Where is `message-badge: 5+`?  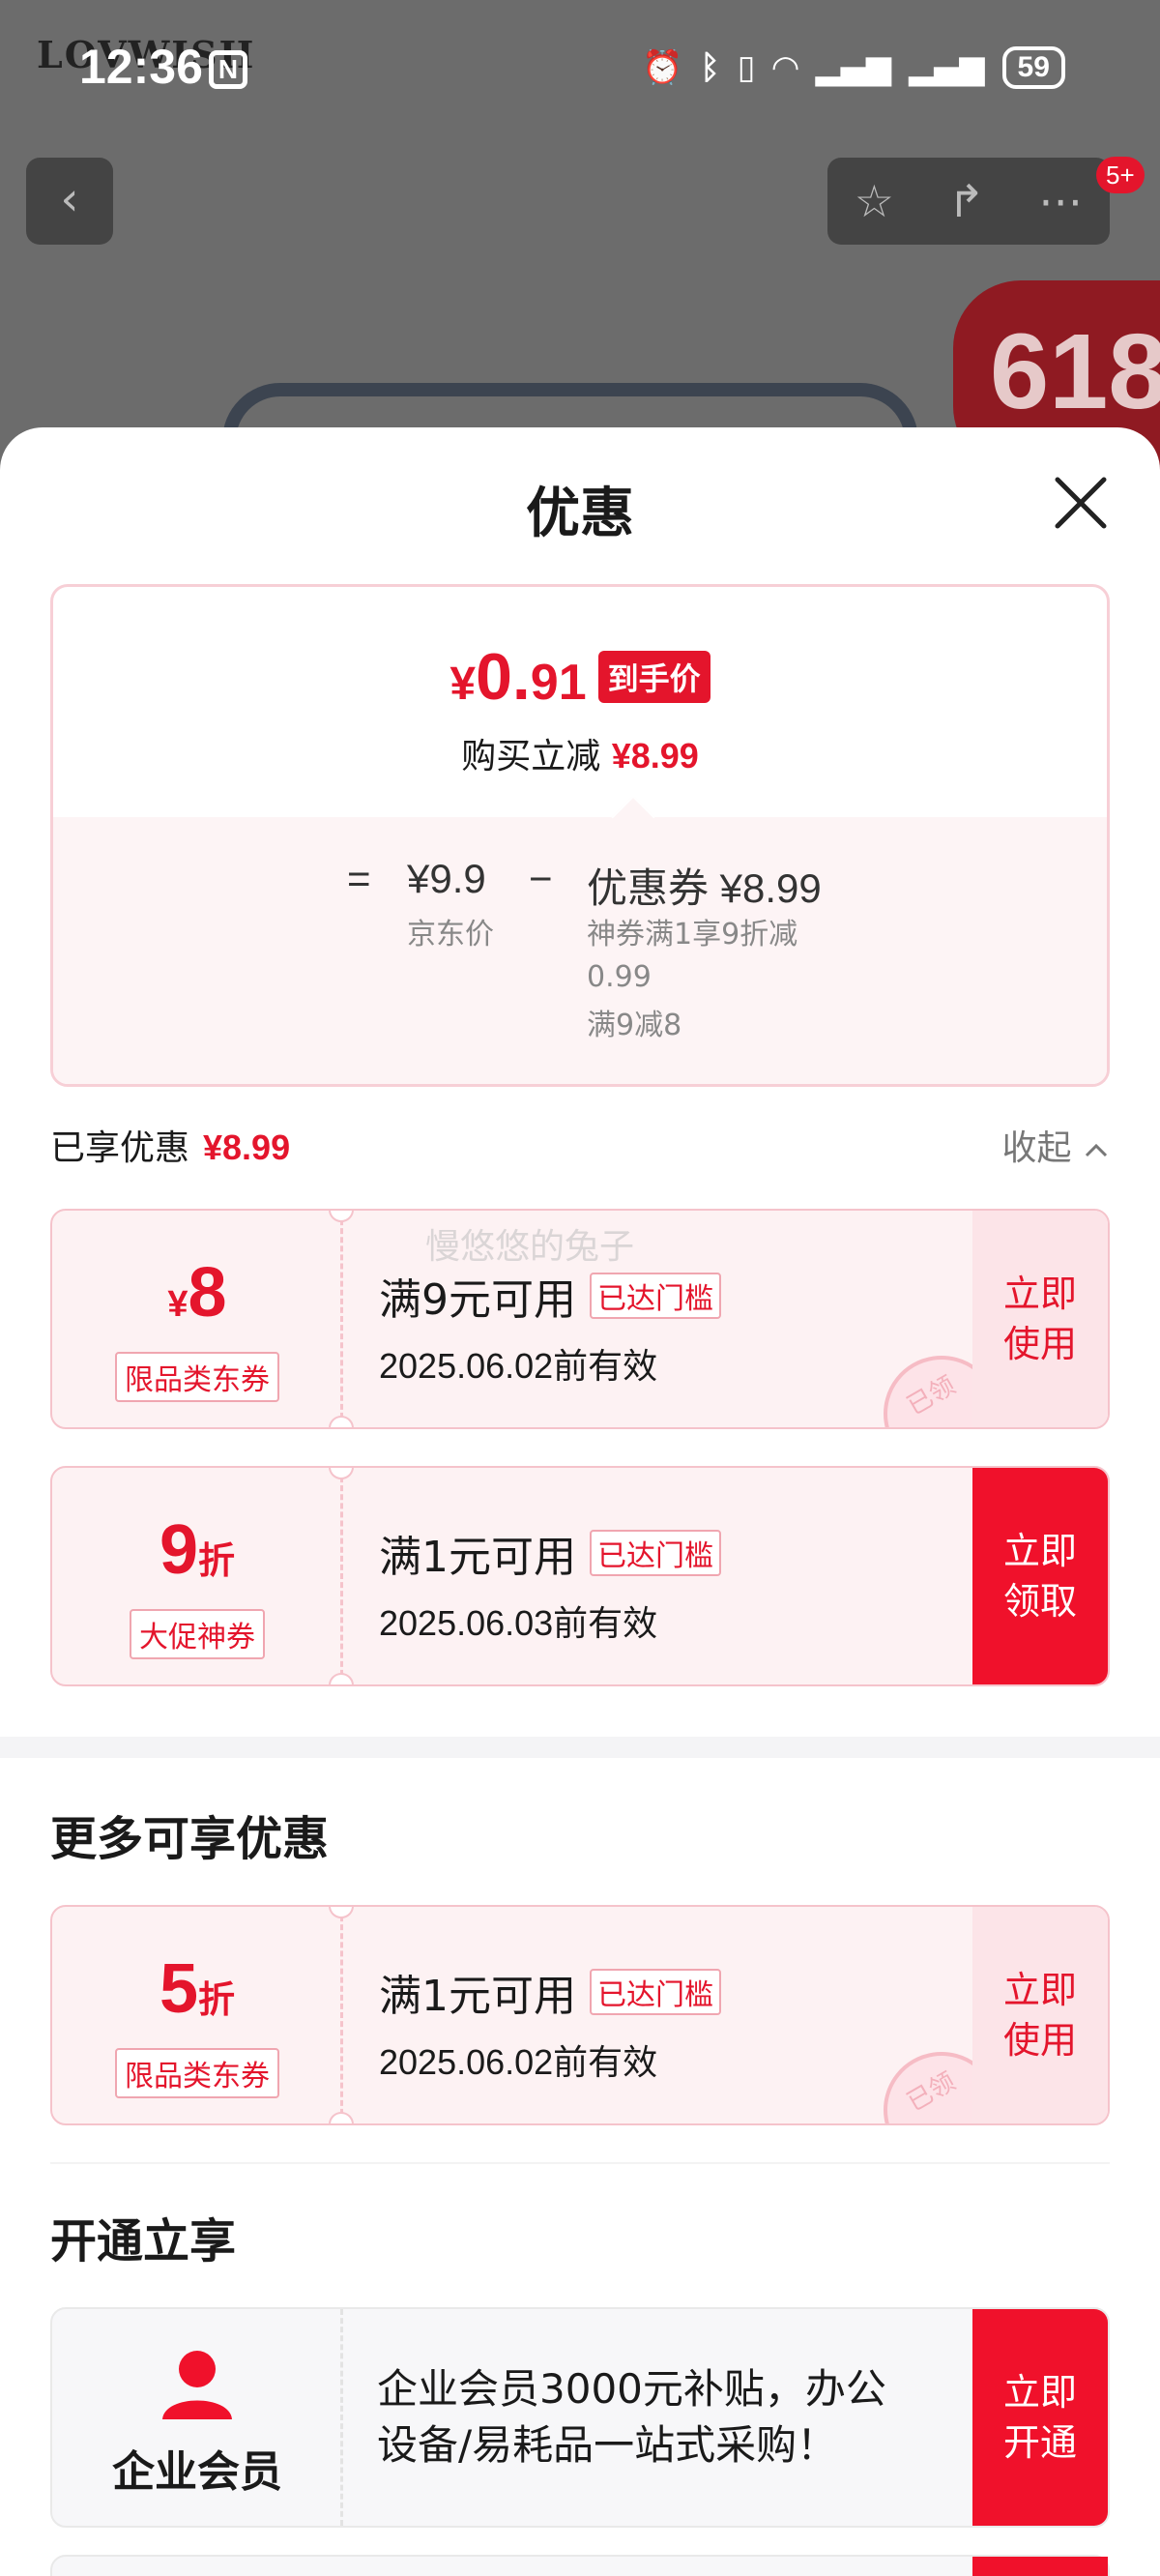
message-badge: 5+ is located at coordinates (1120, 175).